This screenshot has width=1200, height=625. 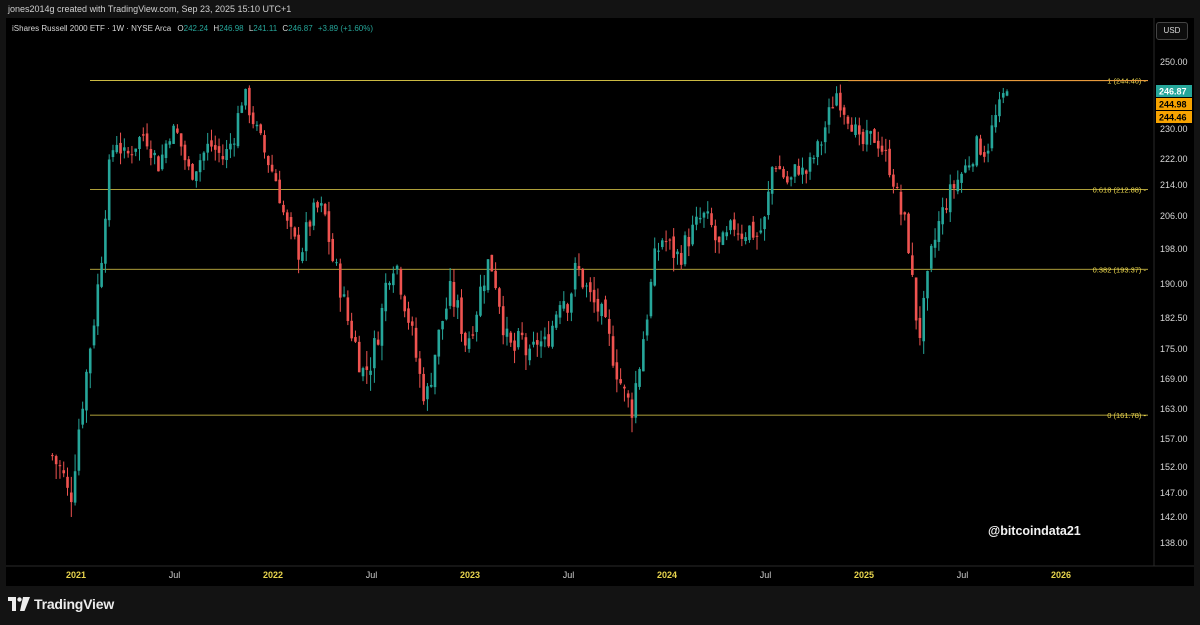 I want to click on price-tick-label: 175.00, so click(x=1174, y=349).